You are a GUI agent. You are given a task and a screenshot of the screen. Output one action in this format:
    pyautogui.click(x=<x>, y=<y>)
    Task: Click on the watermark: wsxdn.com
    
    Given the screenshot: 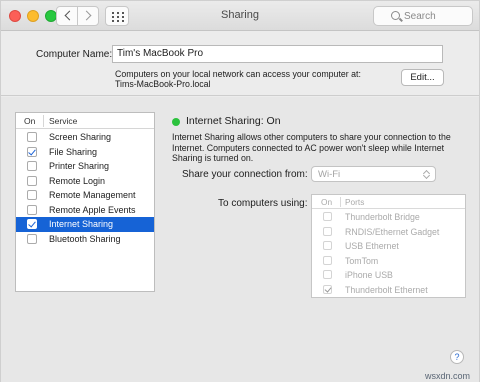 What is the action you would take?
    pyautogui.click(x=448, y=376)
    